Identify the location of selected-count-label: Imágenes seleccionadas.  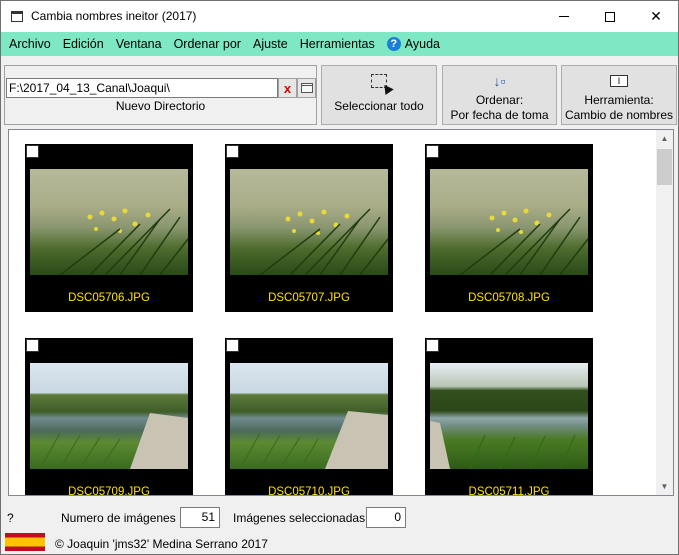
(299, 518).